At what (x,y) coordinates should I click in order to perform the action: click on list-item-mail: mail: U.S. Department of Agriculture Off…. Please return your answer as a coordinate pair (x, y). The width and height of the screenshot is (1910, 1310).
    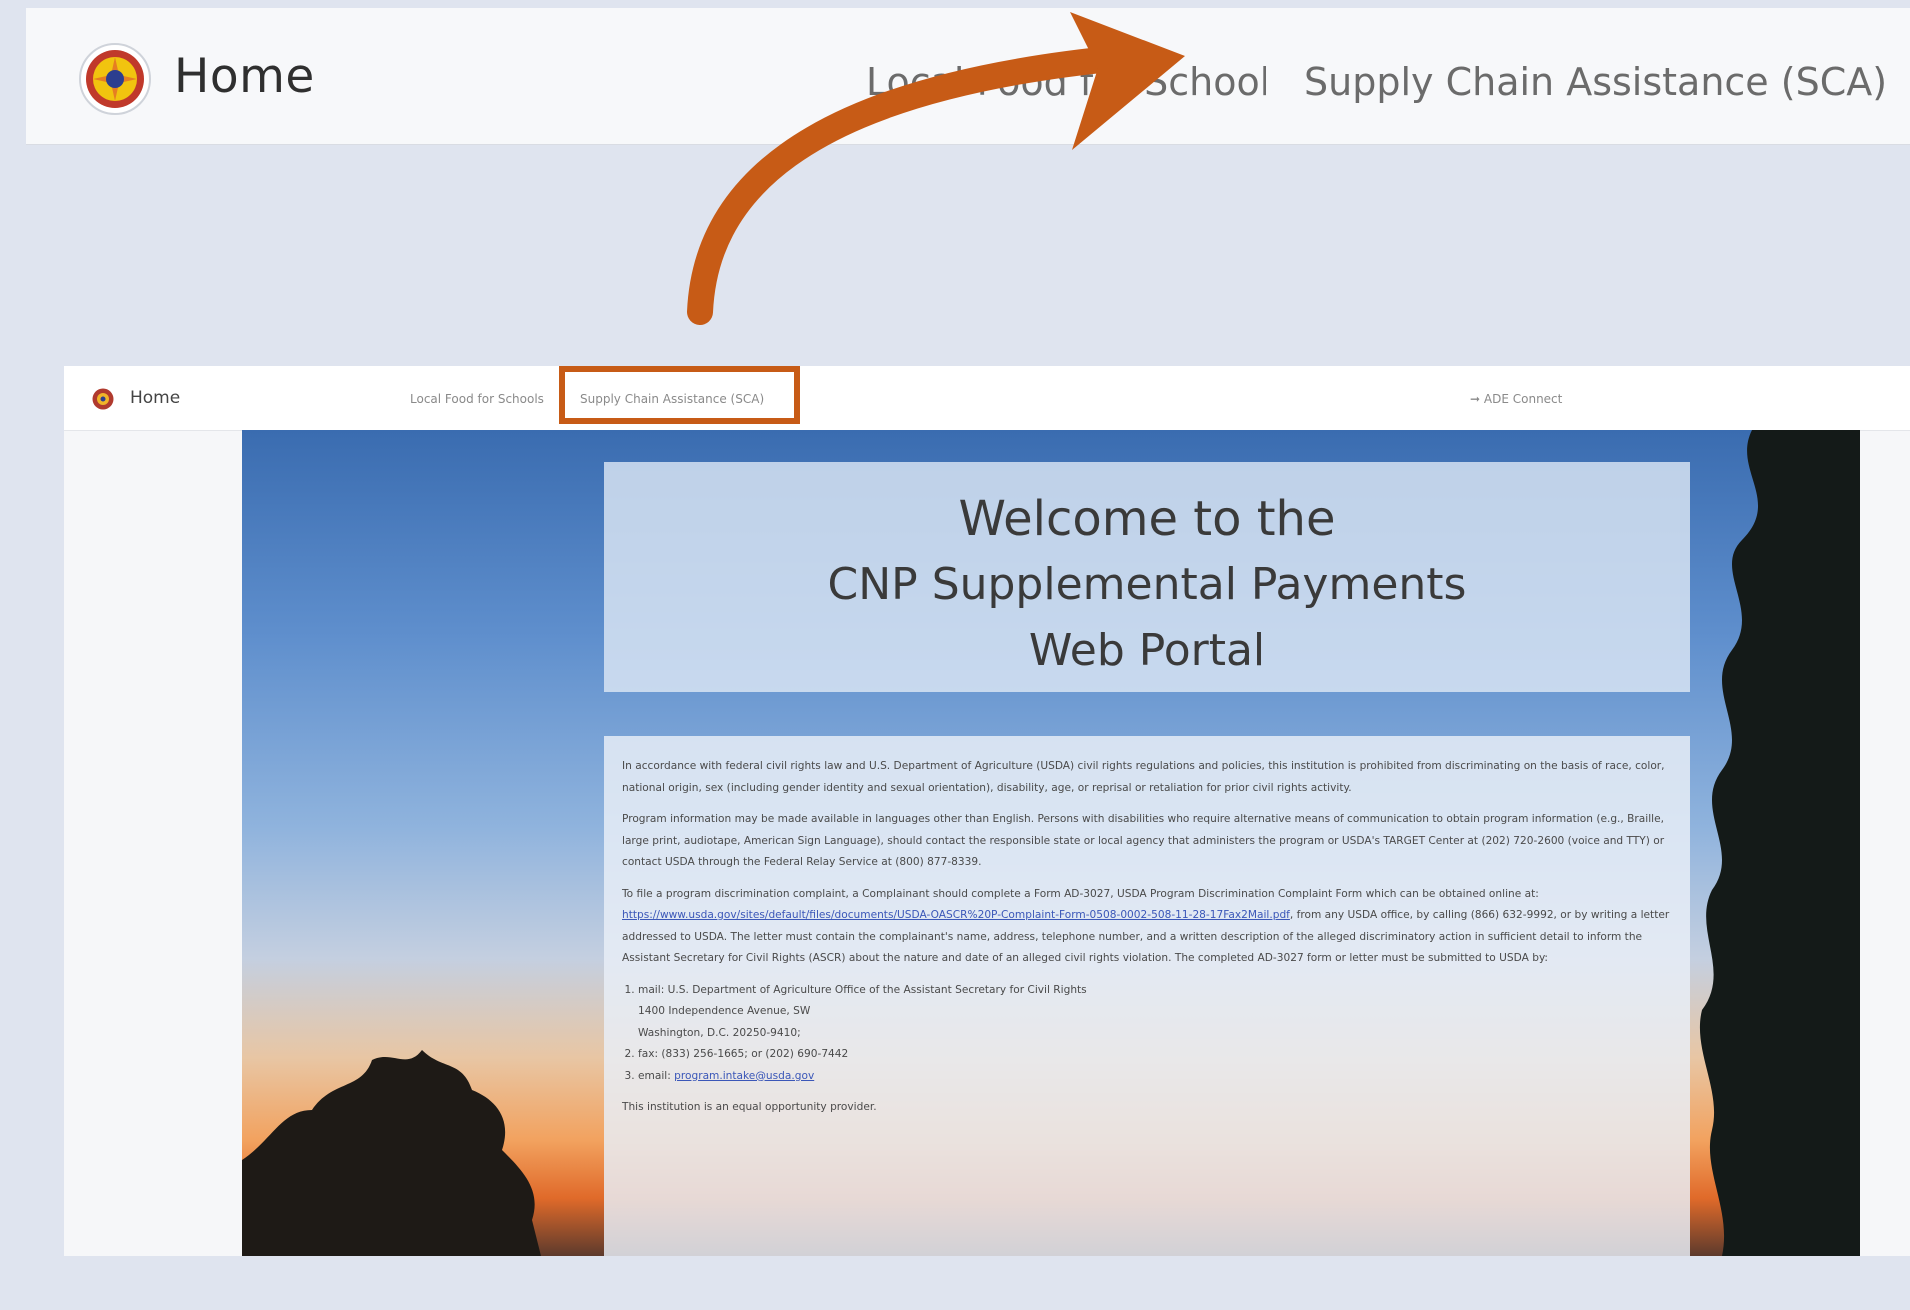
    Looking at the image, I should click on (1155, 1012).